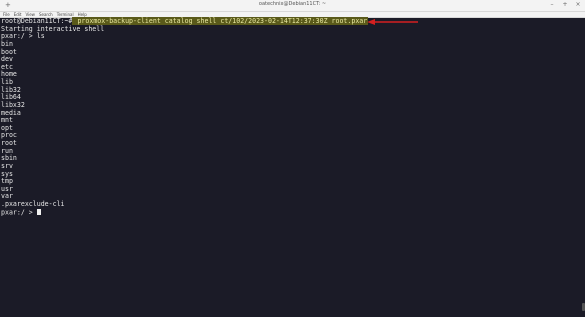 This screenshot has height=317, width=585. What do you see at coordinates (23, 36) in the screenshot?
I see `output-line: pxar:/ > ls` at bounding box center [23, 36].